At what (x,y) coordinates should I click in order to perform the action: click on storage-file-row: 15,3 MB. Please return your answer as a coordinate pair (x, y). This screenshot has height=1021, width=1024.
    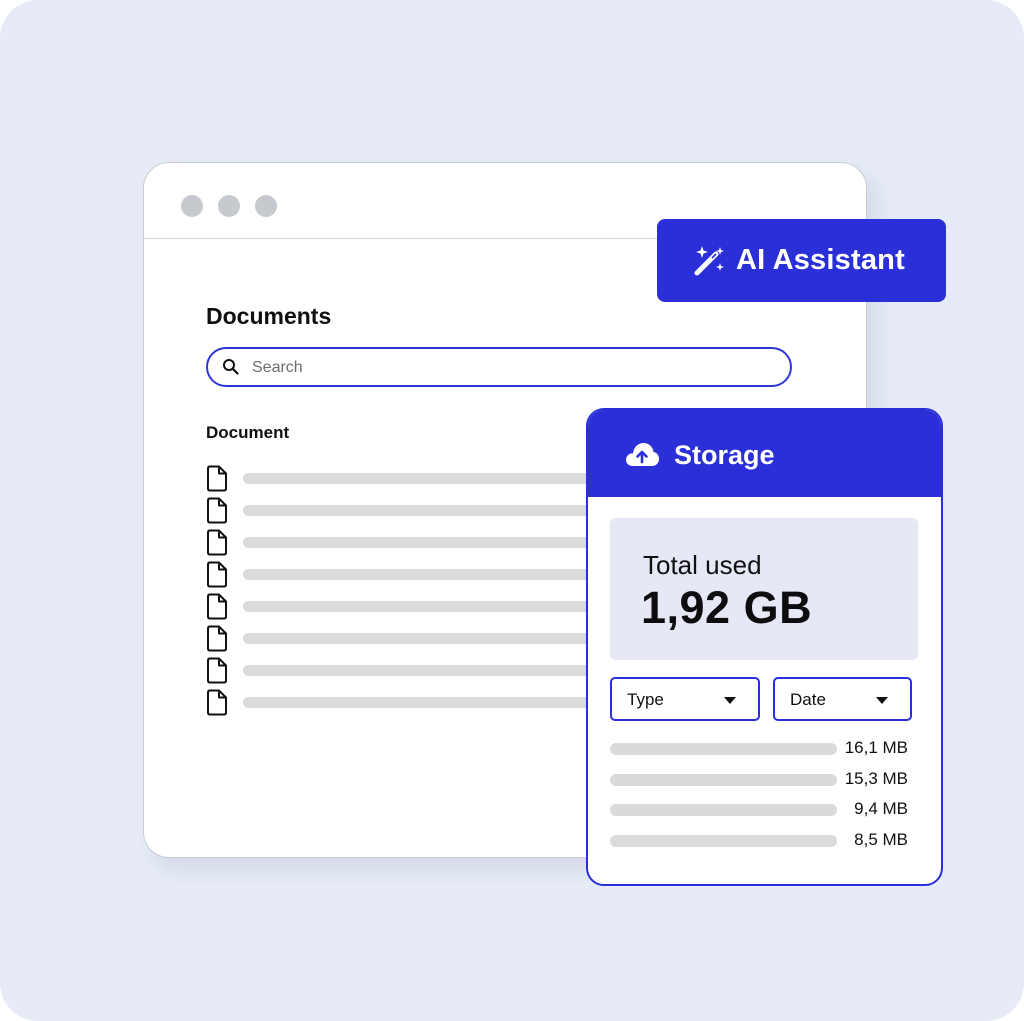
    Looking at the image, I should click on (765, 779).